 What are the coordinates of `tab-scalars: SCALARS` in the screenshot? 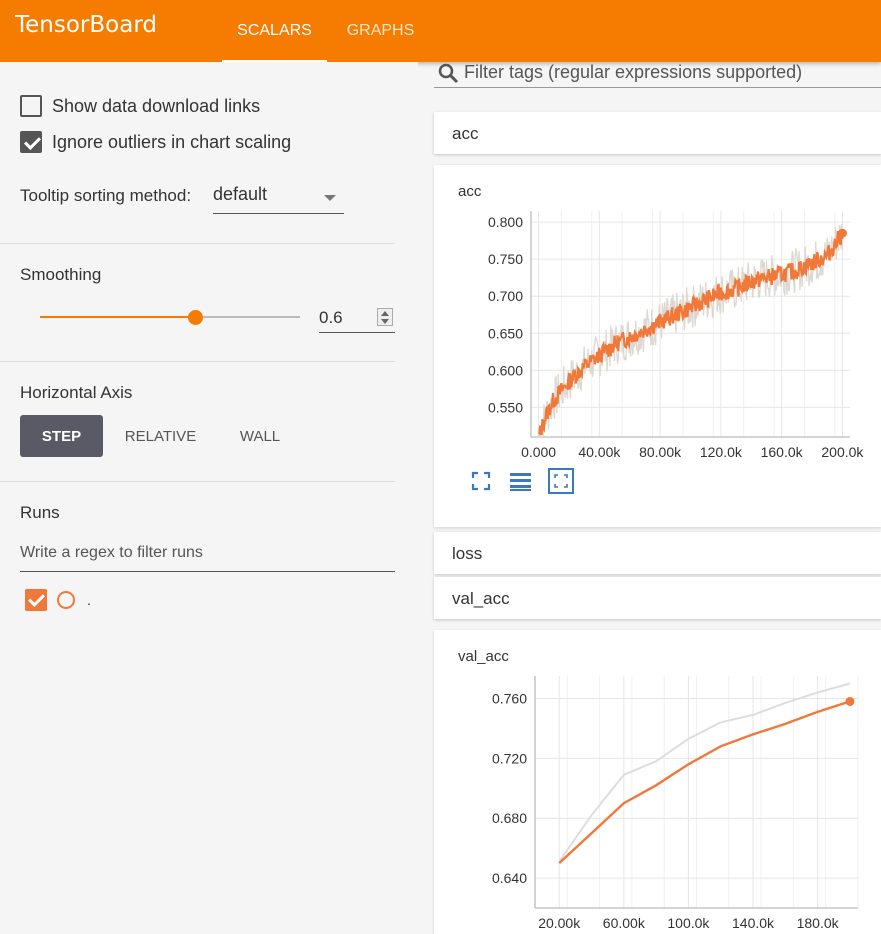 It's located at (274, 31).